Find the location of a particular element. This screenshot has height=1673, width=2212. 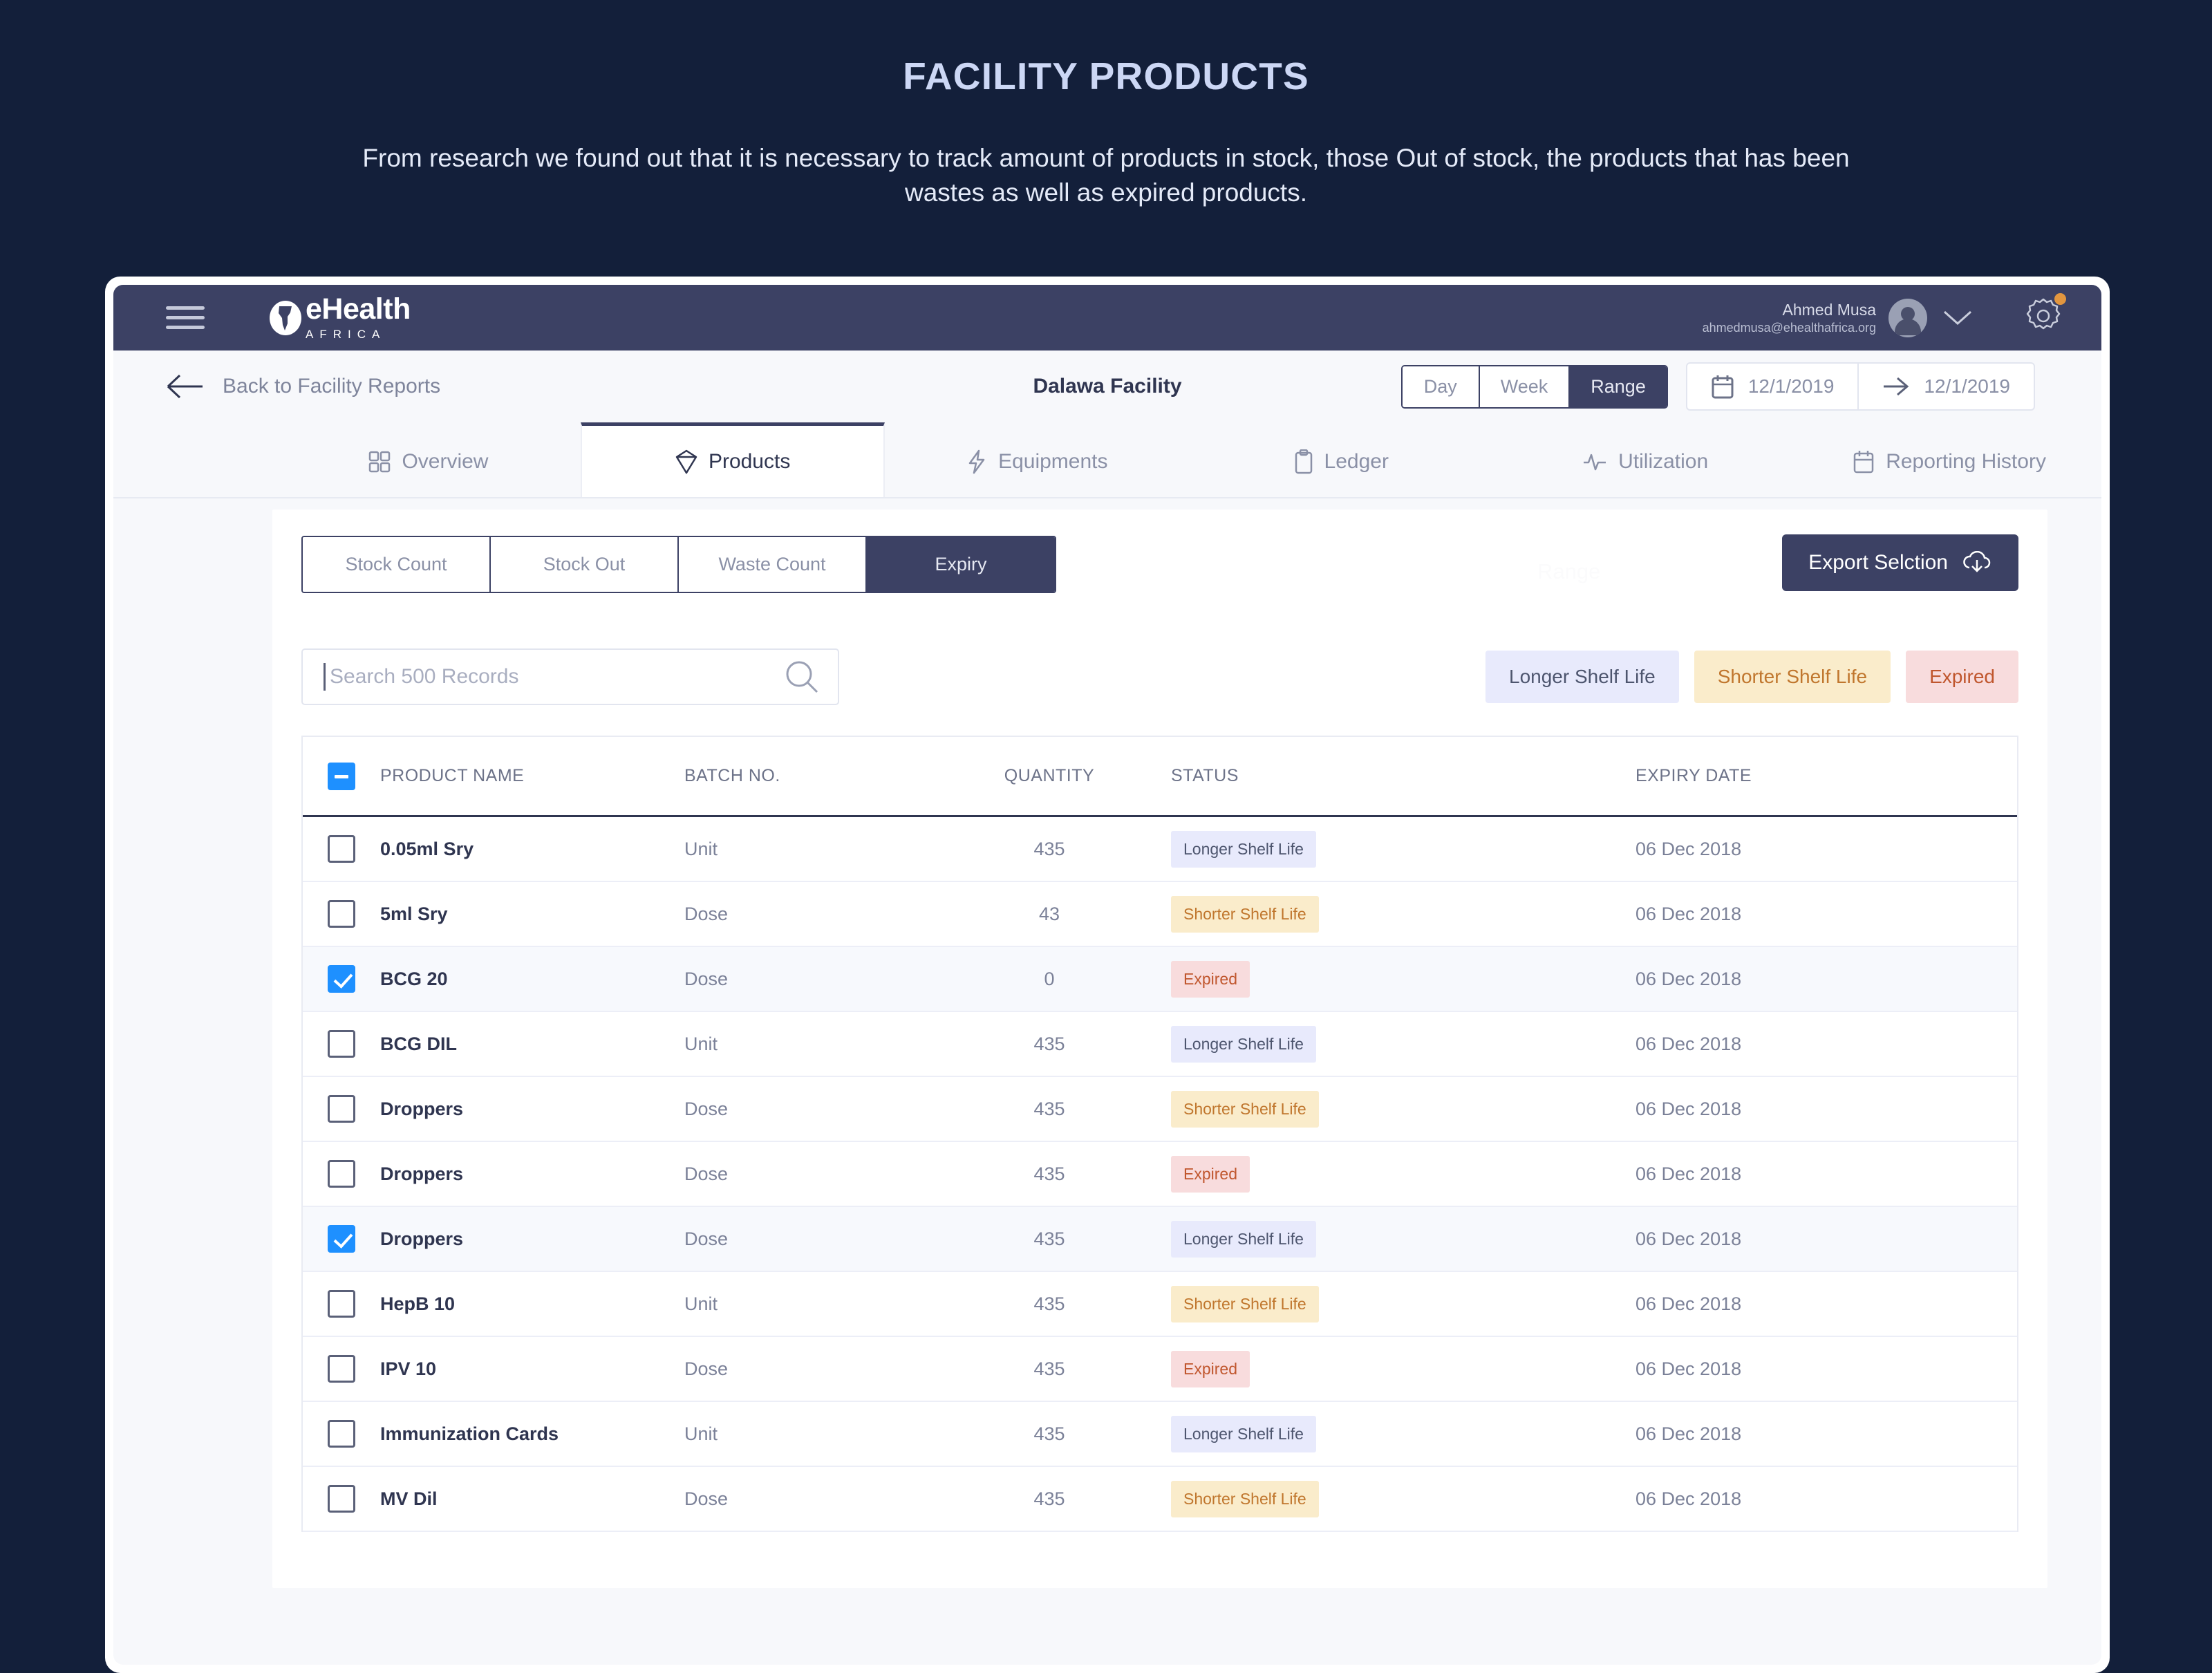

cell-product-name: BCG DIL is located at coordinates (419, 1043).